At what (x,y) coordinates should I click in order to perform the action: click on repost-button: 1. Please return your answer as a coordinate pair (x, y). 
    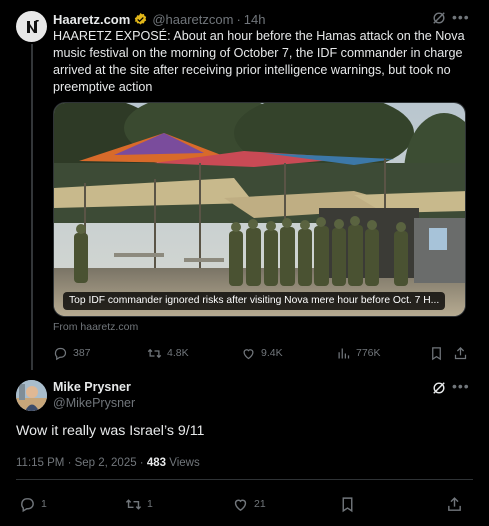
    Looking at the image, I should click on (139, 504).